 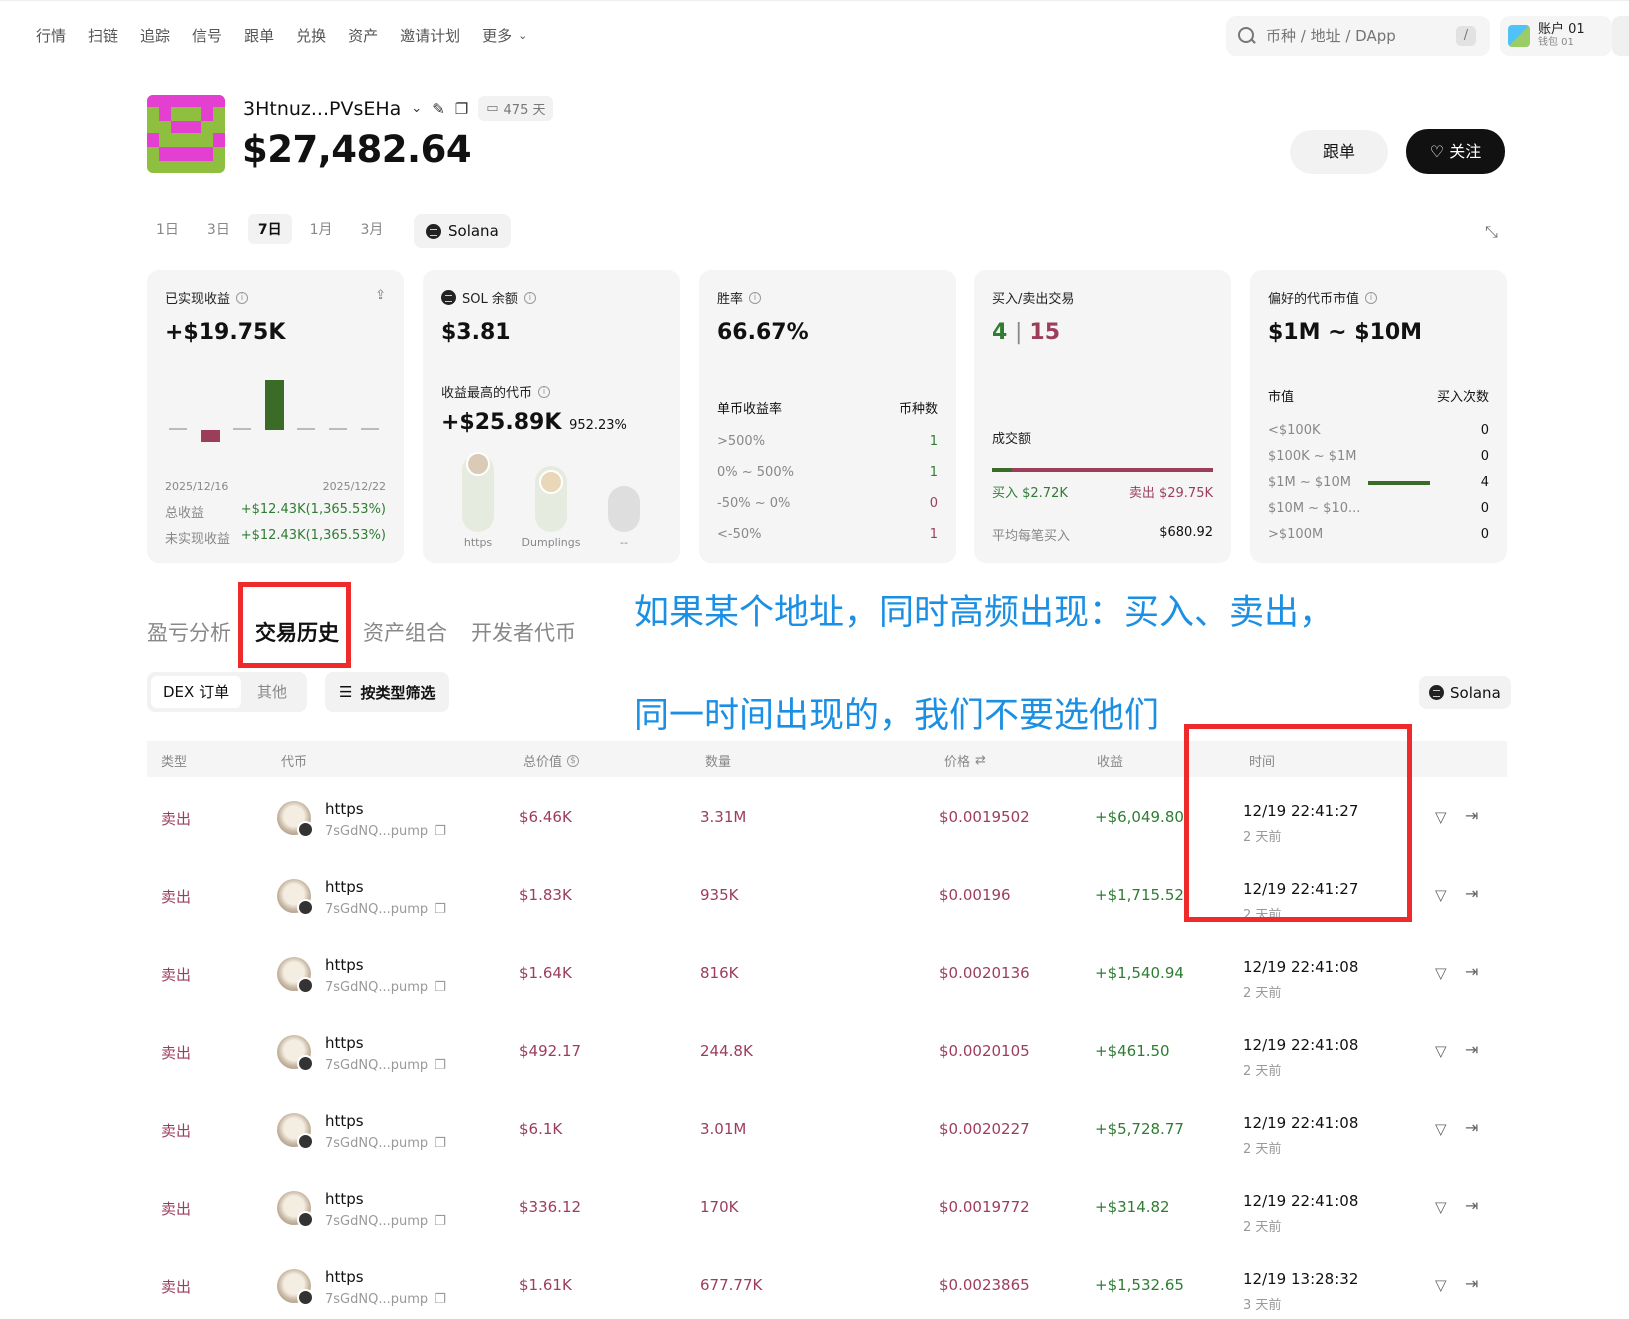 I want to click on swap-arrows-icon: ⇄, so click(x=980, y=760).